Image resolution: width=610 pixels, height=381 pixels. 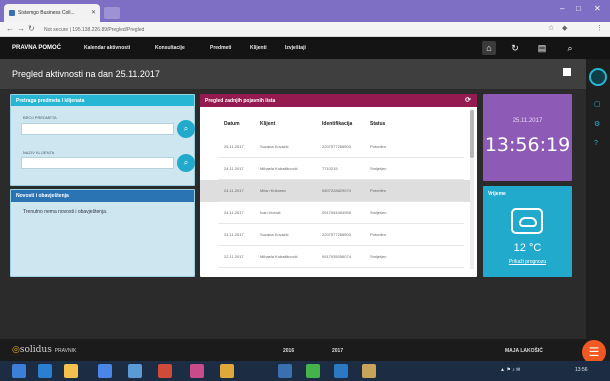 What do you see at coordinates (527, 221) in the screenshot?
I see `cloud-icon` at bounding box center [527, 221].